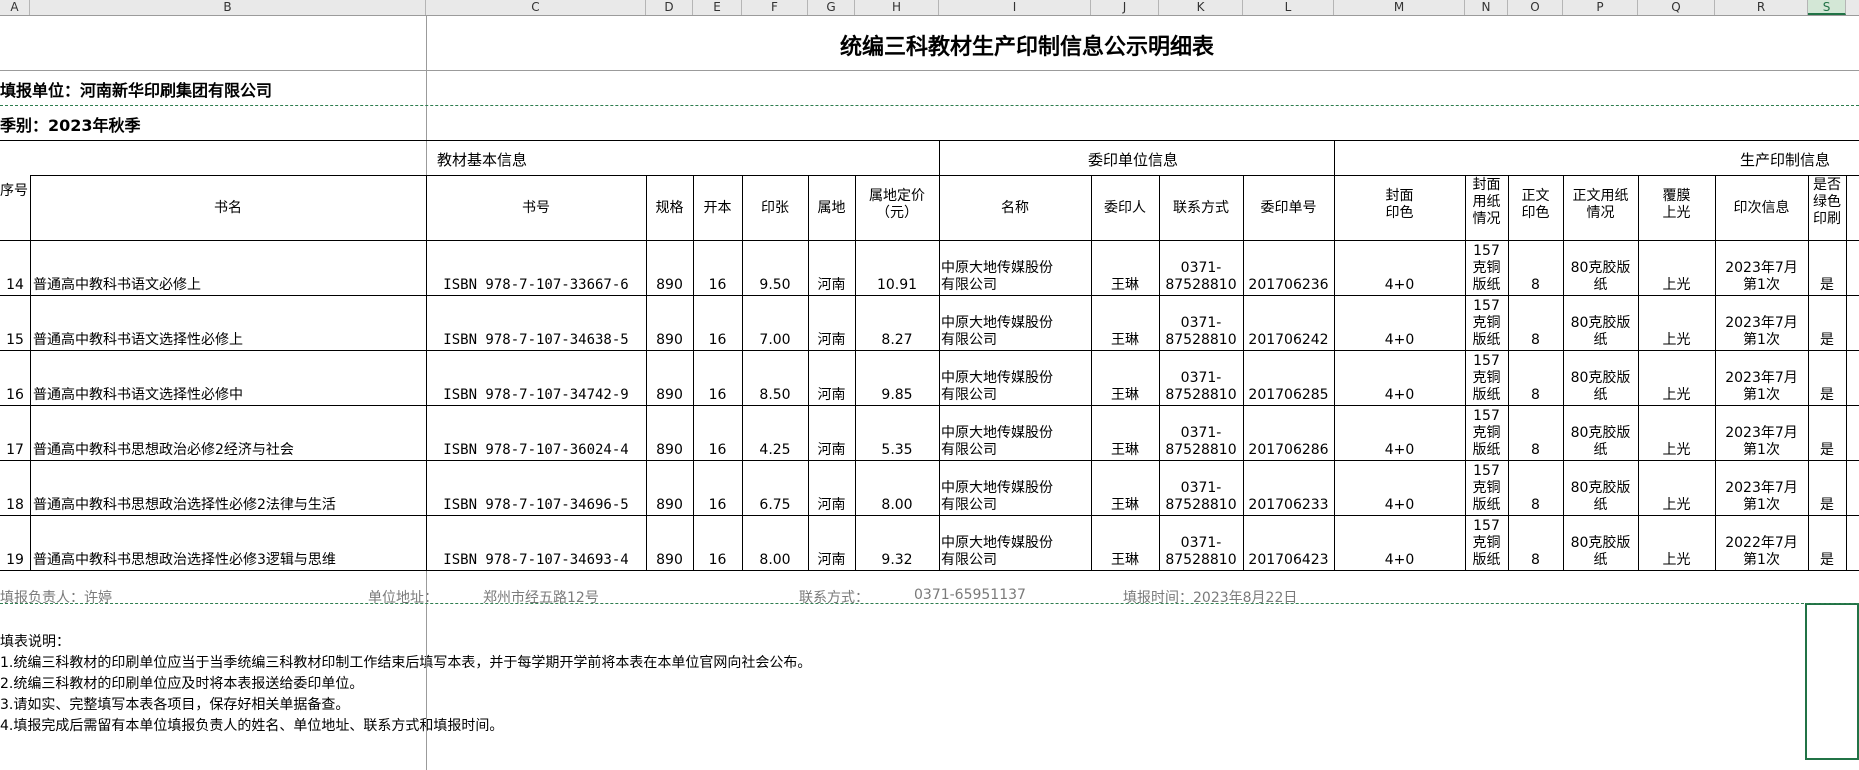  What do you see at coordinates (834, 597) in the screenshot?
I see `footer-contact-label: 联系方式：` at bounding box center [834, 597].